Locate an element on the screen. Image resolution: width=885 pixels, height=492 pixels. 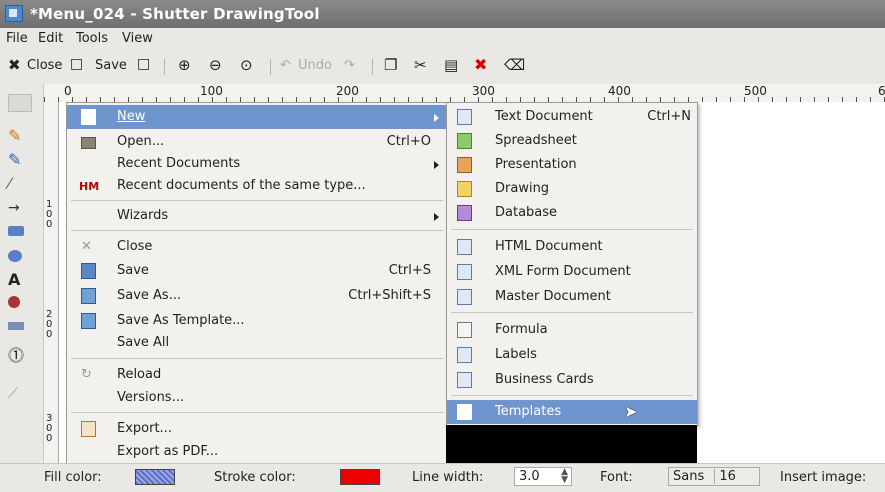
app-icon is located at coordinates (14, 13).